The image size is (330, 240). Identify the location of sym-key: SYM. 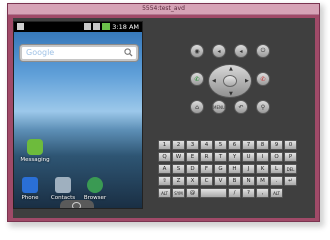
(178, 193).